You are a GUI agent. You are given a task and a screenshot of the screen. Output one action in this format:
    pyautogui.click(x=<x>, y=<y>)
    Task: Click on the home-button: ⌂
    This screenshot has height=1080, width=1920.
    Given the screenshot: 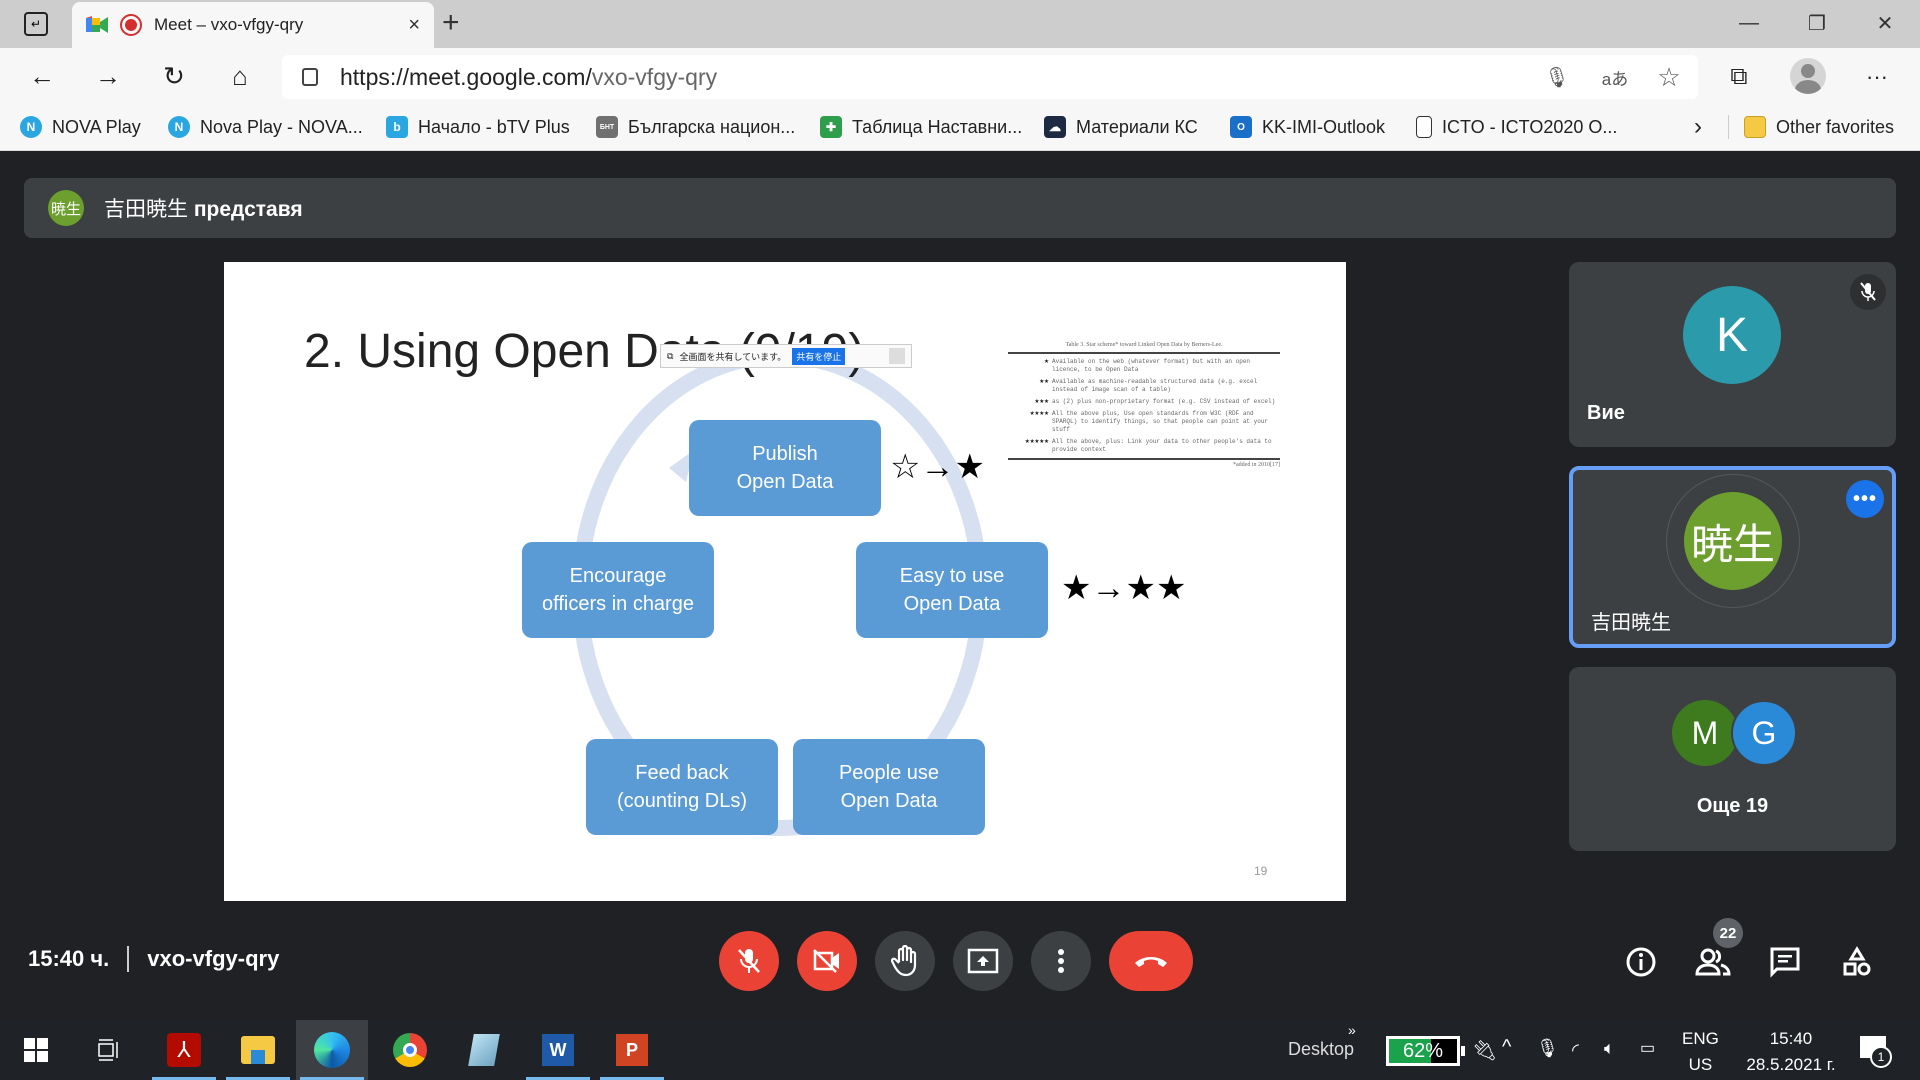 What is the action you would take?
    pyautogui.click(x=240, y=76)
    